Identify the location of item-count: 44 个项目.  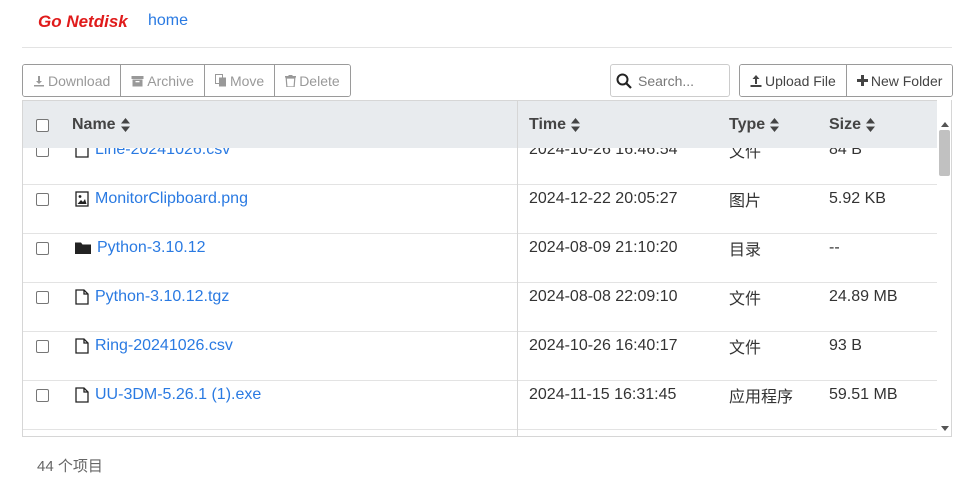
(70, 466).